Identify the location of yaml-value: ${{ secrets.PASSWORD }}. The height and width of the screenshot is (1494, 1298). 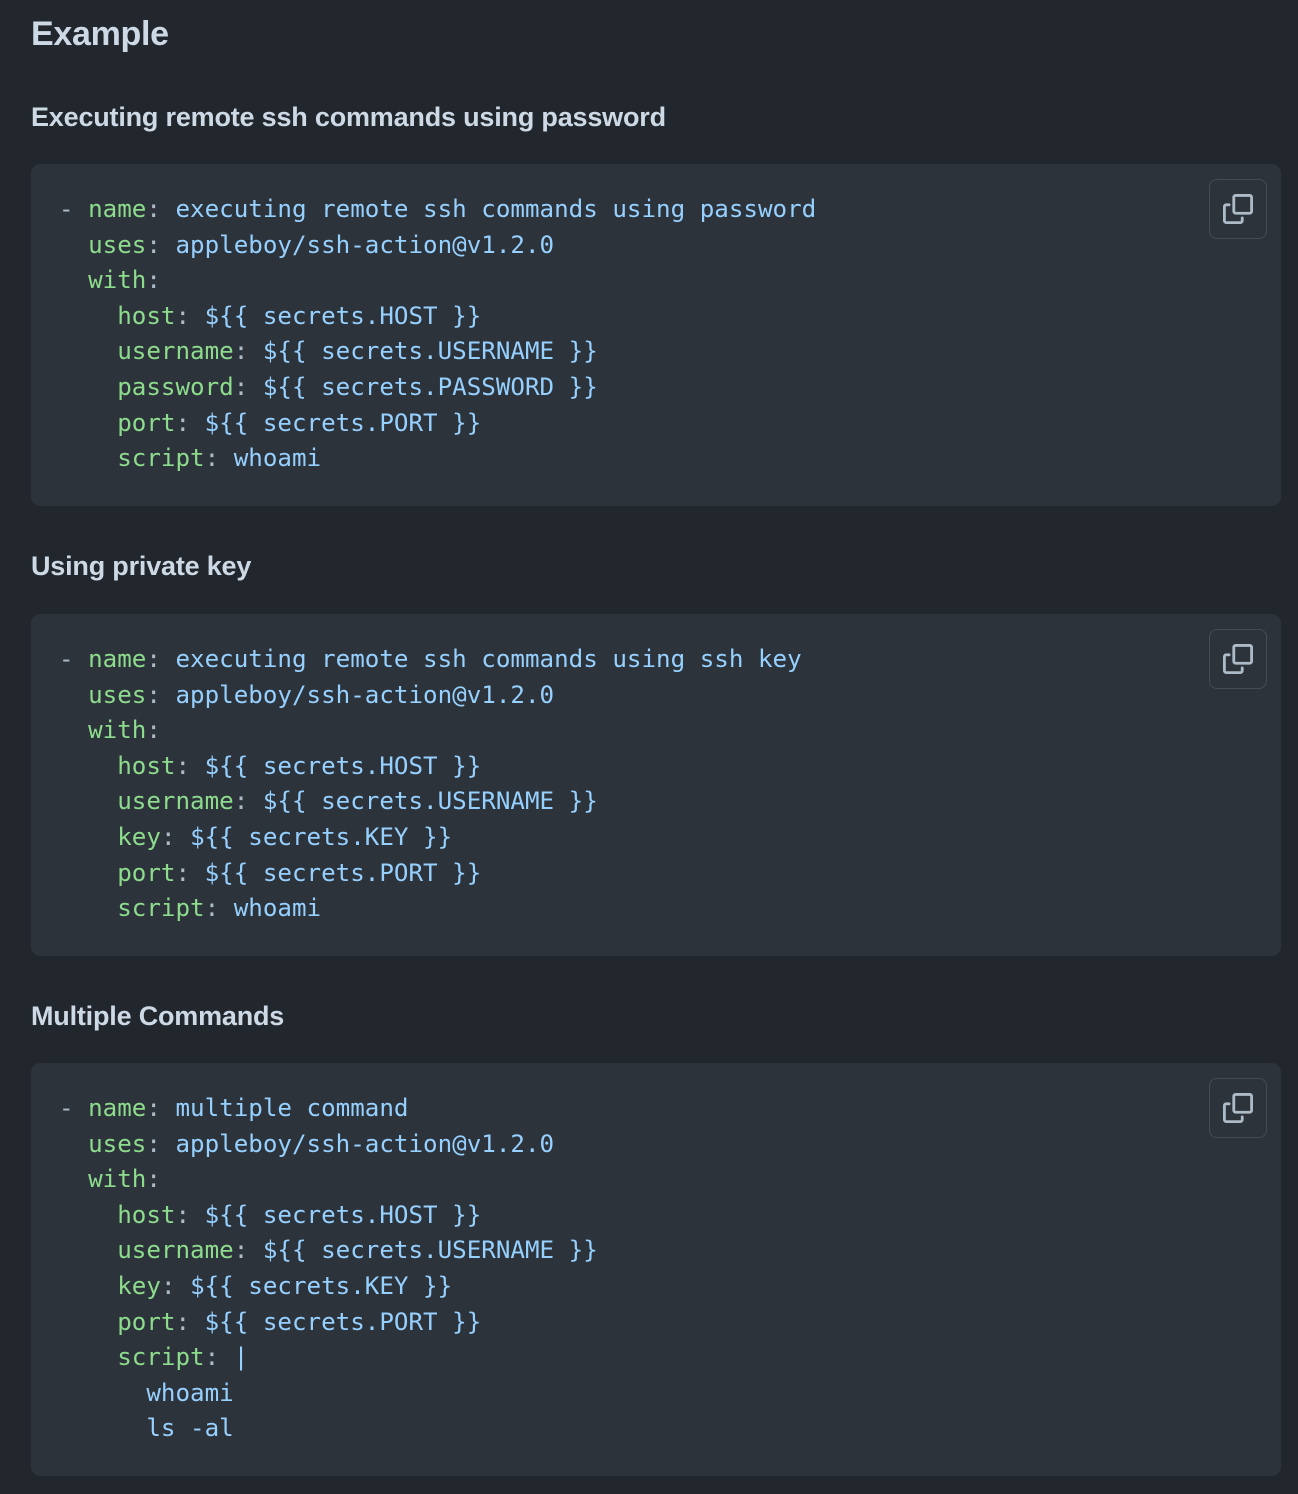
(430, 386).